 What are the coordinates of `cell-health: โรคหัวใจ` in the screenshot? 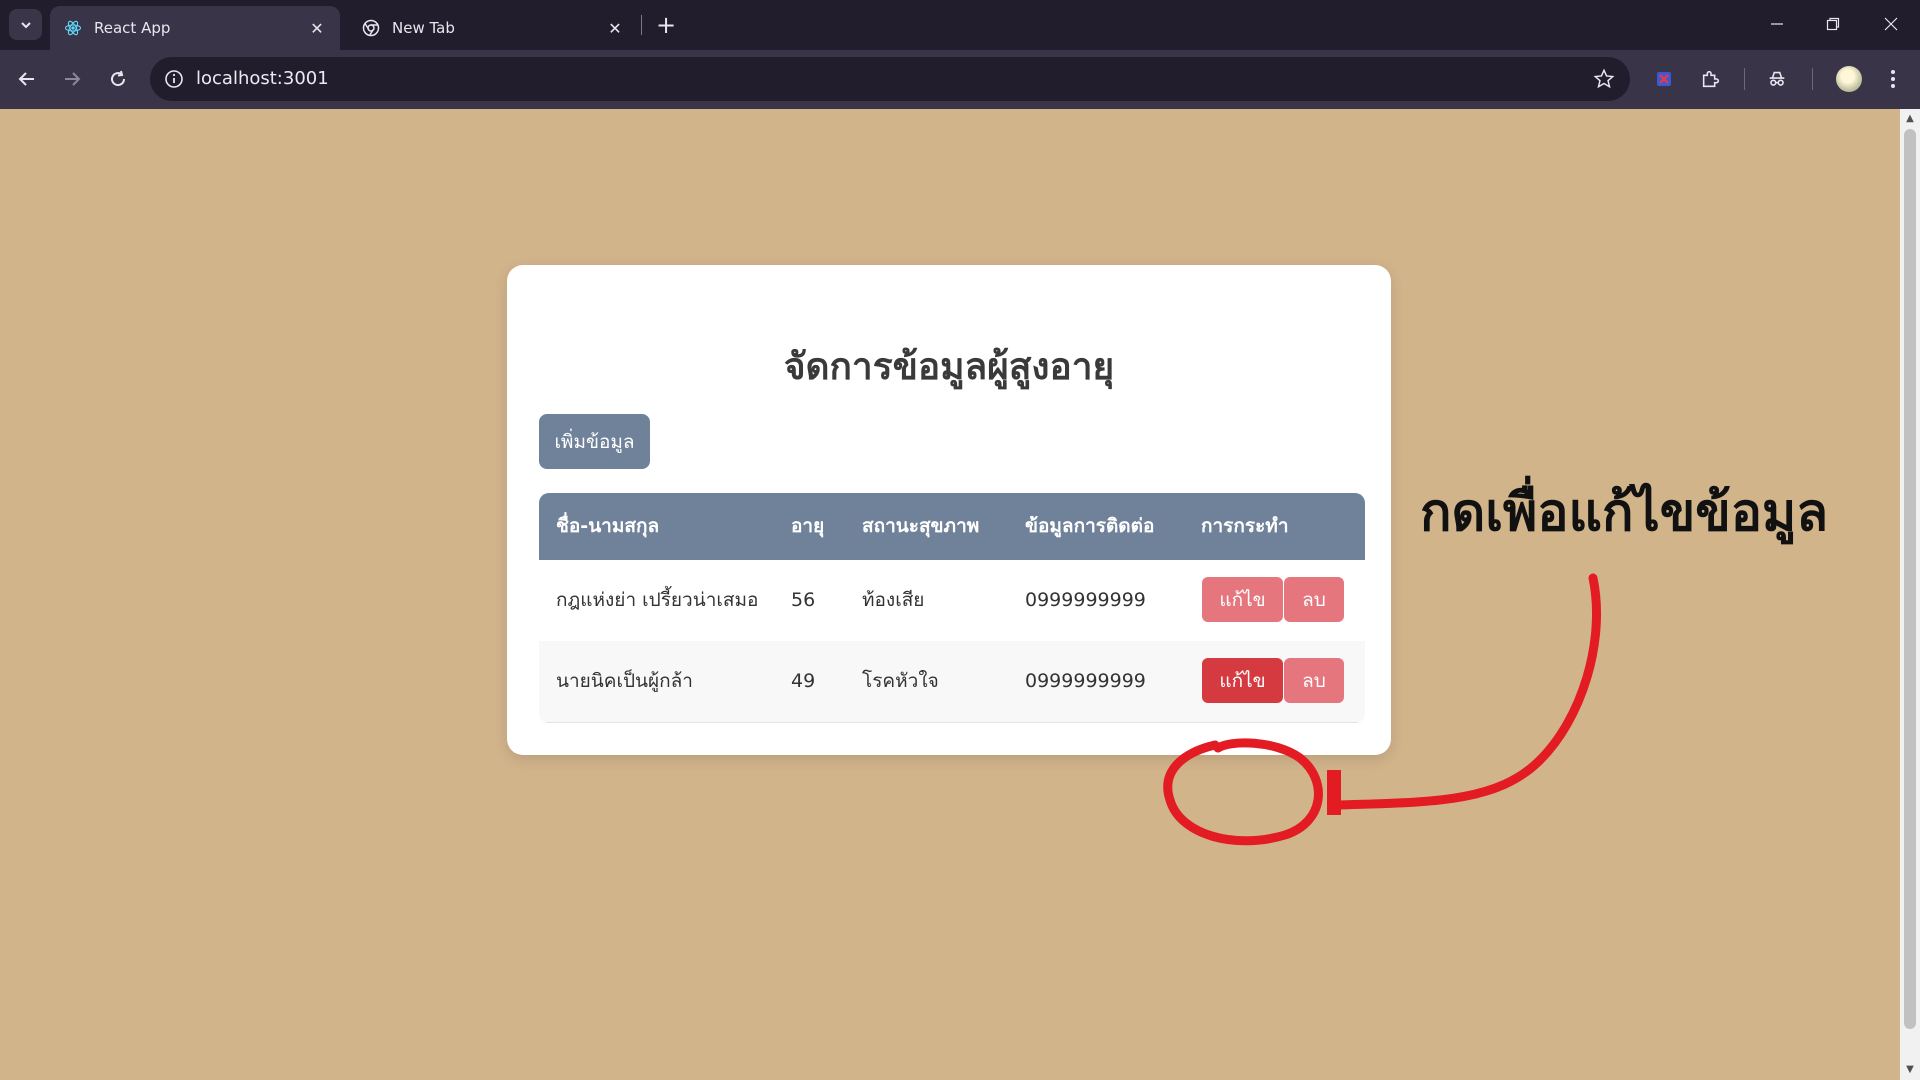 It's located at (900, 681).